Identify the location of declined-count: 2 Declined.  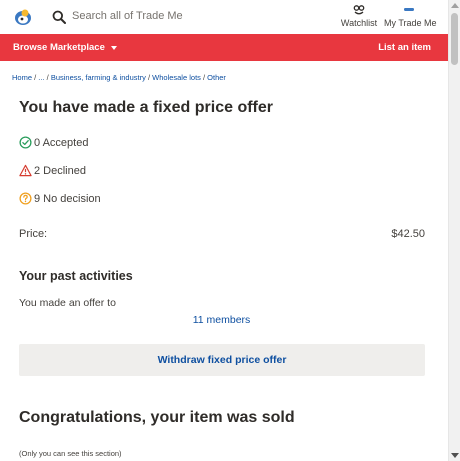
(60, 170).